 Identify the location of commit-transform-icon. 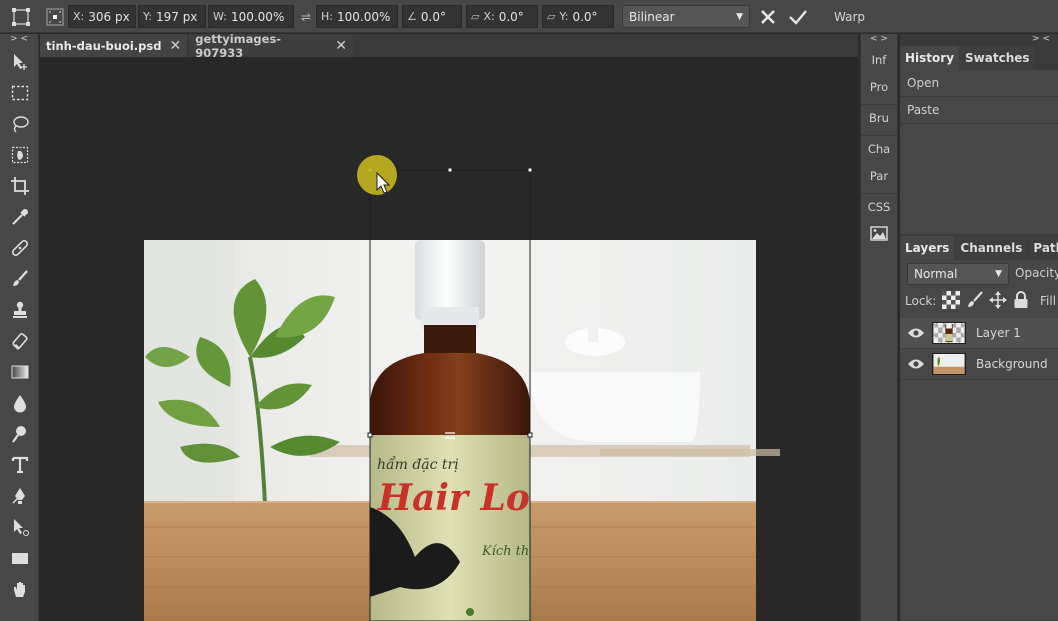
(798, 16).